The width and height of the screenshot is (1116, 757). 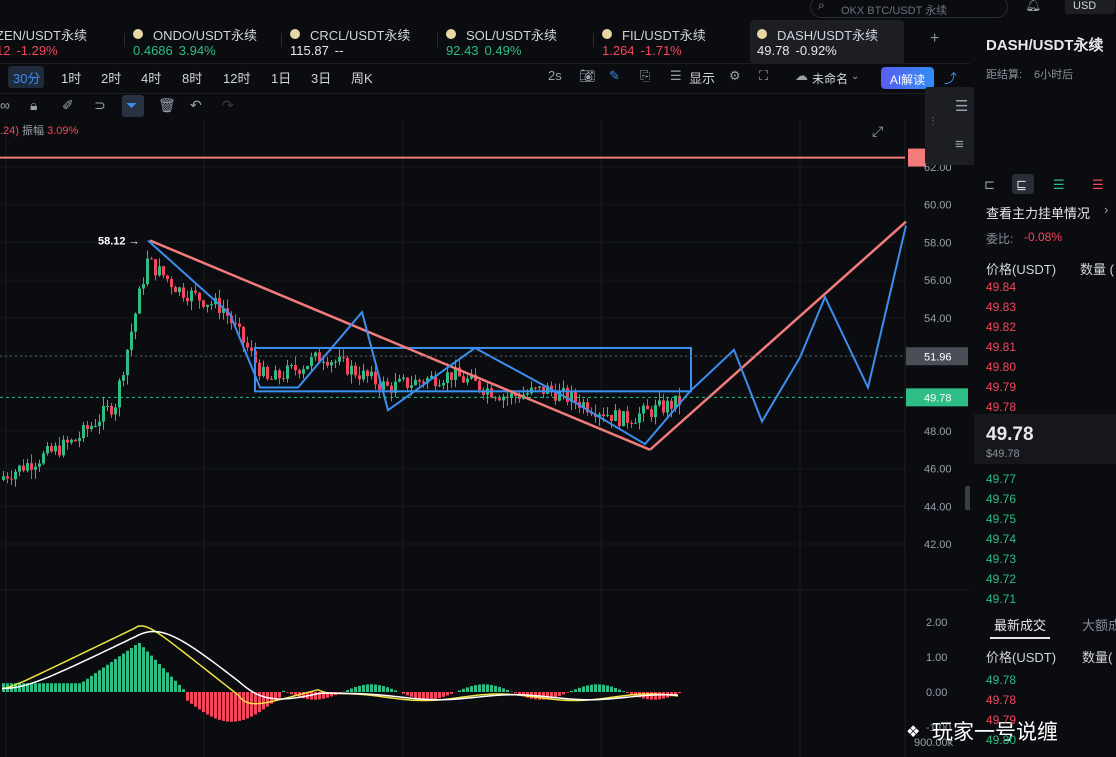 What do you see at coordinates (1001, 287) in the screenshot?
I see `ask-price: 49.84` at bounding box center [1001, 287].